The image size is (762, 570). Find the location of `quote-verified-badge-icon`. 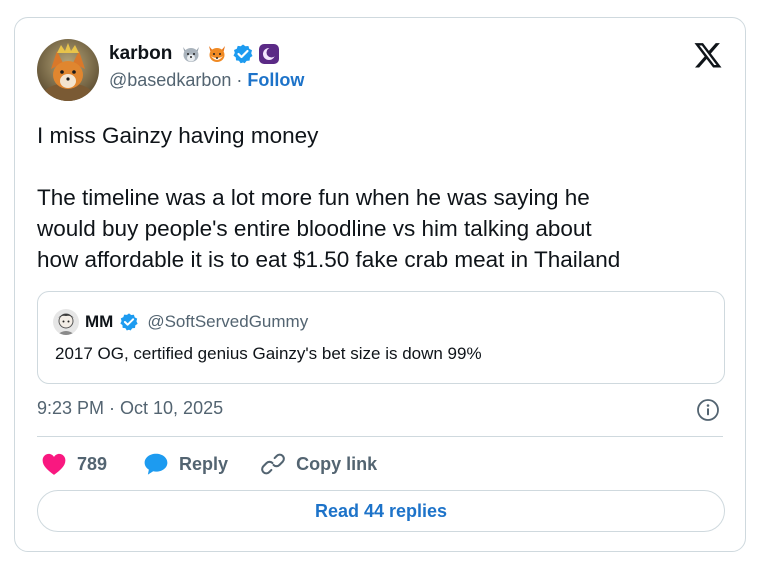

quote-verified-badge-icon is located at coordinates (129, 322).